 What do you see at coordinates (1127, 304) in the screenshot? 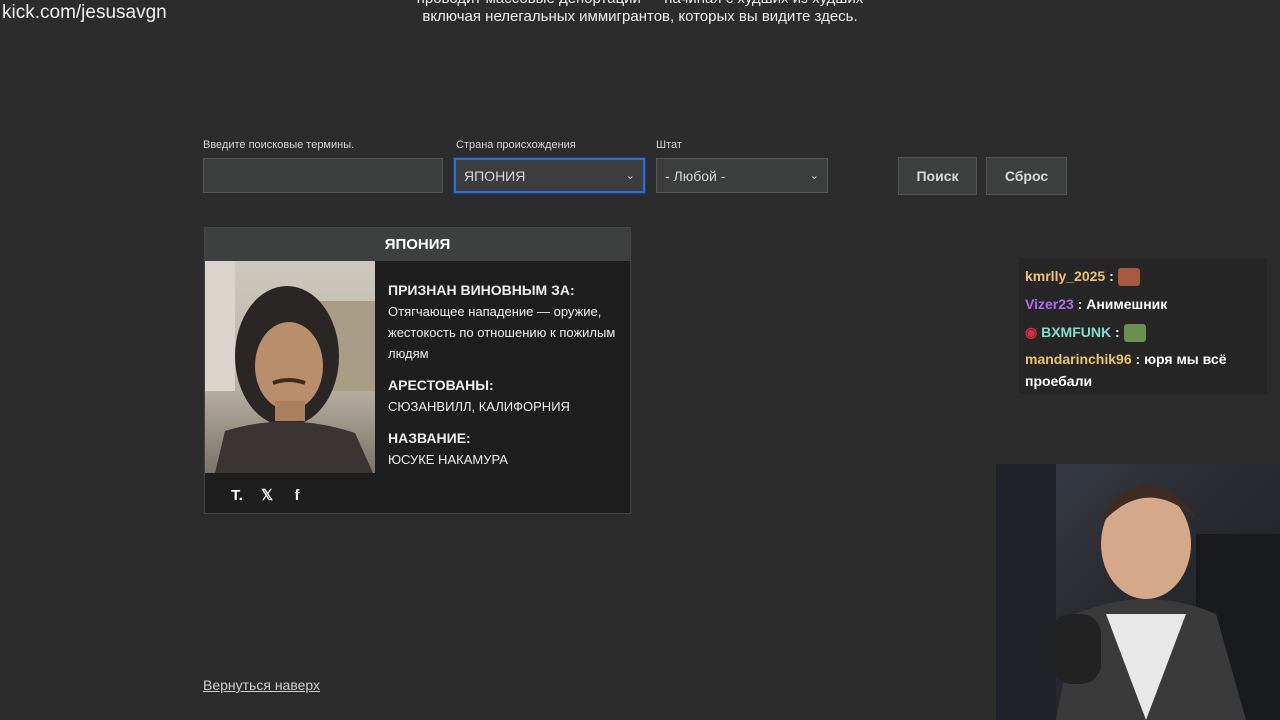
I see `chat-text: Анимешник` at bounding box center [1127, 304].